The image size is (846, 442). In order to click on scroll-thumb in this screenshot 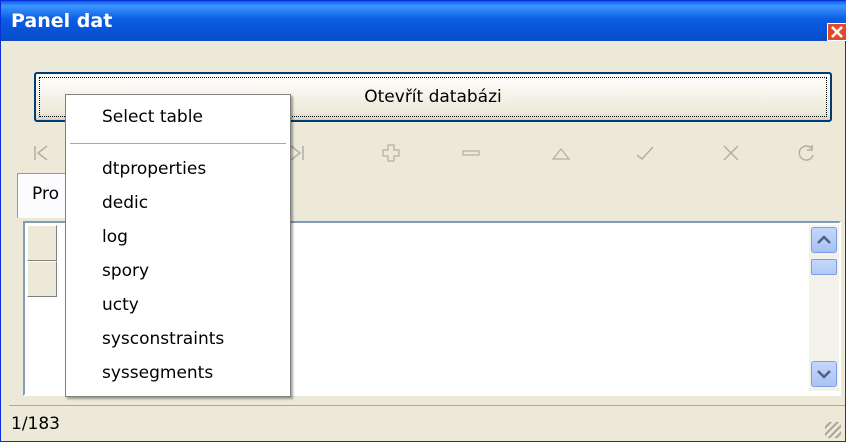, I will do `click(824, 267)`.